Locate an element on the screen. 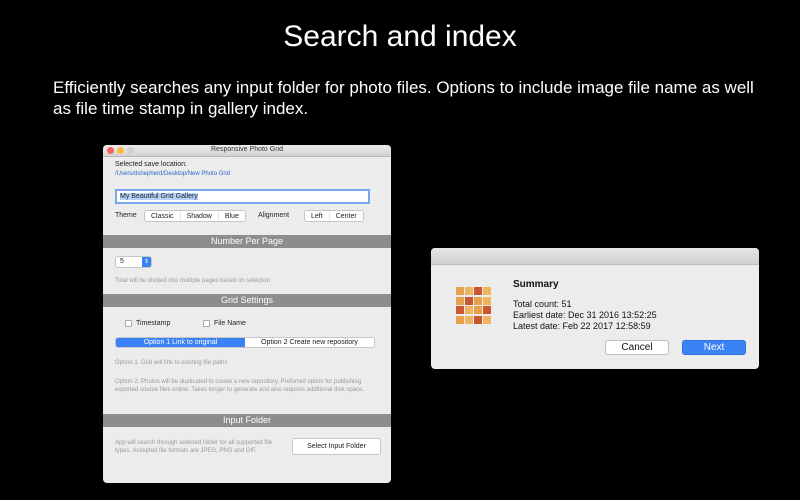  option-create-new-repository: Option 2 Create new repository is located at coordinates (309, 342).